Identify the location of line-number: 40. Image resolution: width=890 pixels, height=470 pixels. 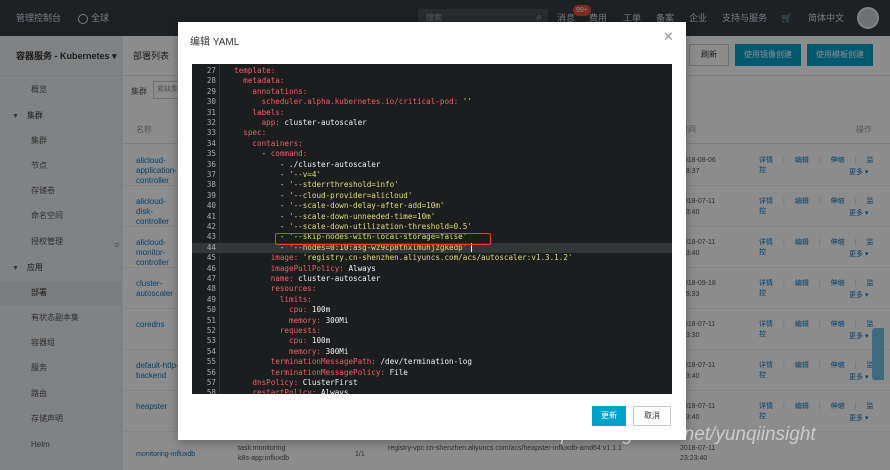
(211, 206).